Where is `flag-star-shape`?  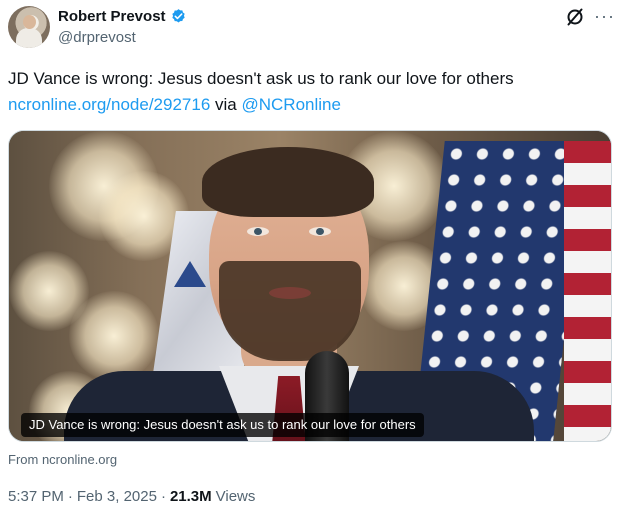
flag-star-shape is located at coordinates (190, 274).